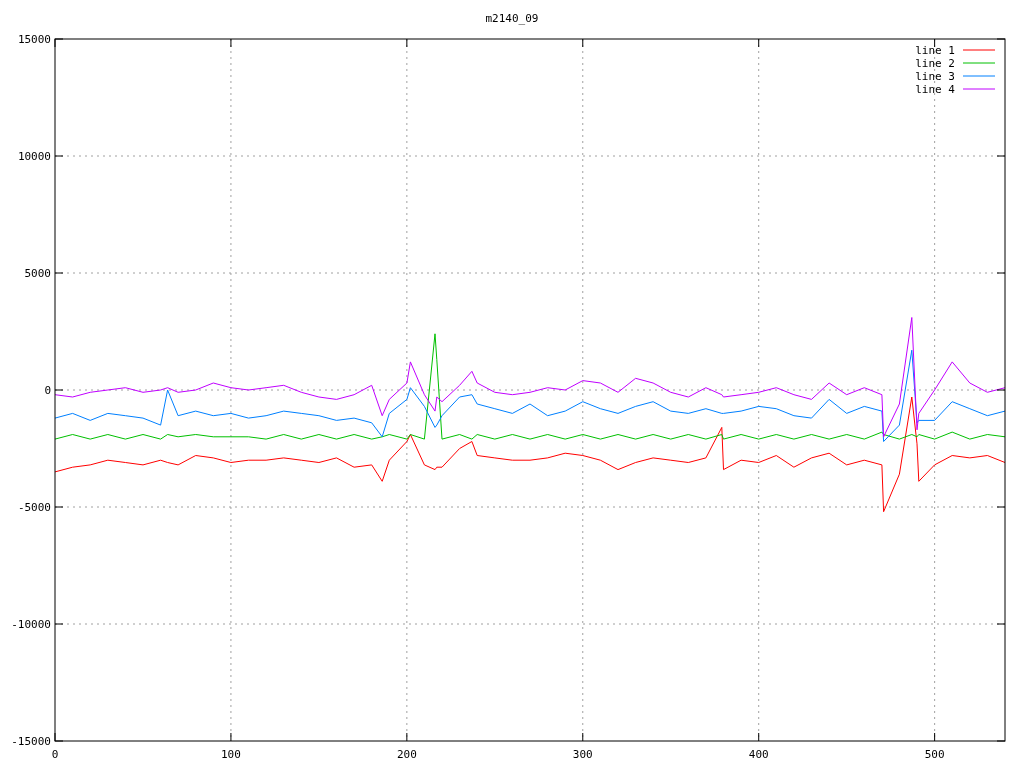 This screenshot has height=768, width=1024. Describe the element at coordinates (55, 754) in the screenshot. I see `x-tick-label: 0` at that location.